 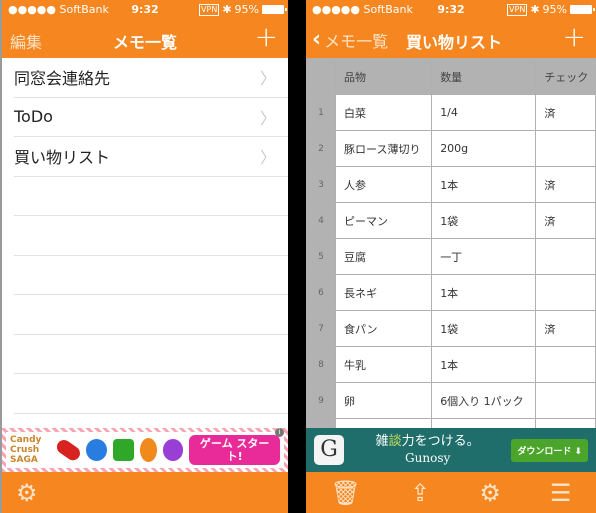 What do you see at coordinates (383, 184) in the screenshot?
I see `item-cell: 人参` at bounding box center [383, 184].